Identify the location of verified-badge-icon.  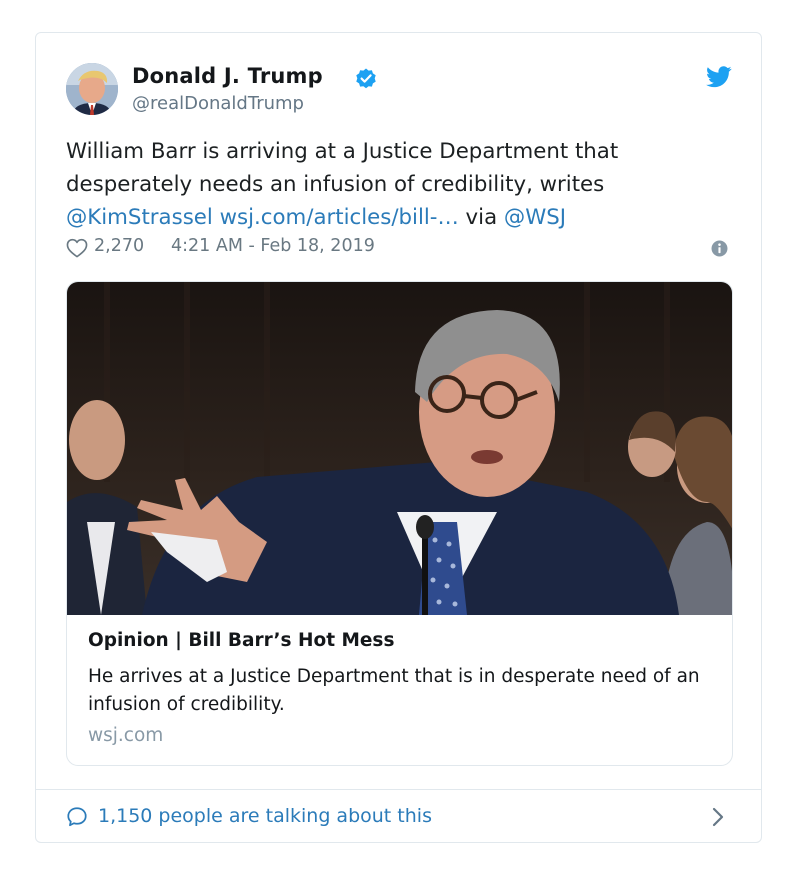
(366, 78).